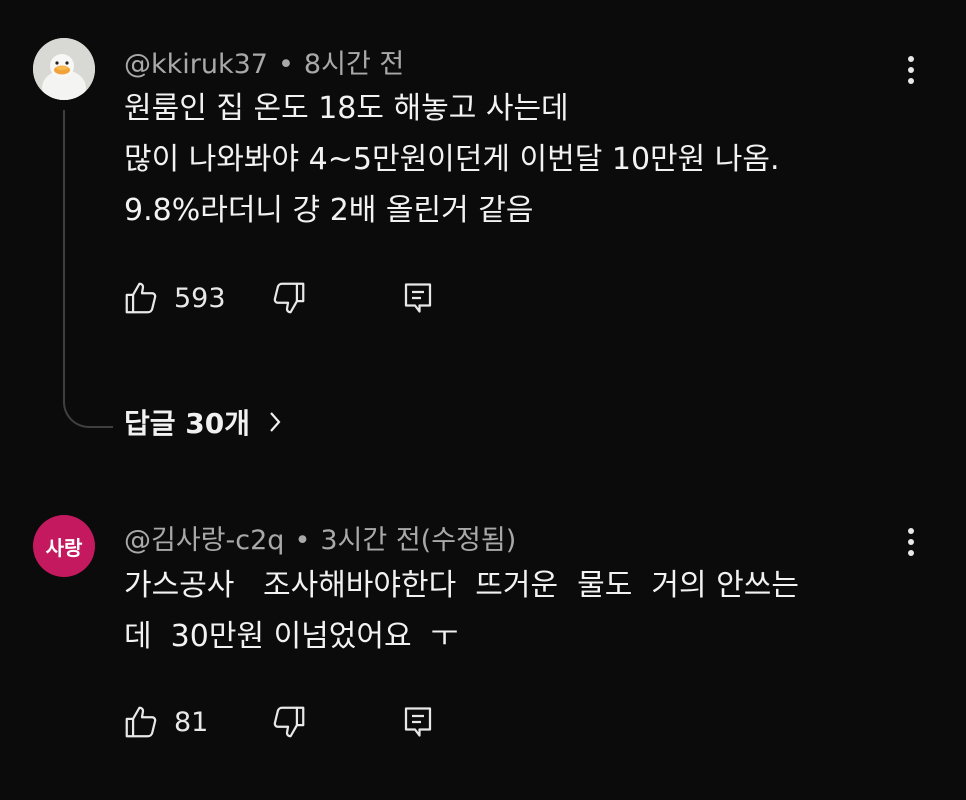 The width and height of the screenshot is (966, 800). Describe the element at coordinates (291, 636) in the screenshot. I see `comment-line: 데 30만원 이넘었어요 ㅜ` at that location.